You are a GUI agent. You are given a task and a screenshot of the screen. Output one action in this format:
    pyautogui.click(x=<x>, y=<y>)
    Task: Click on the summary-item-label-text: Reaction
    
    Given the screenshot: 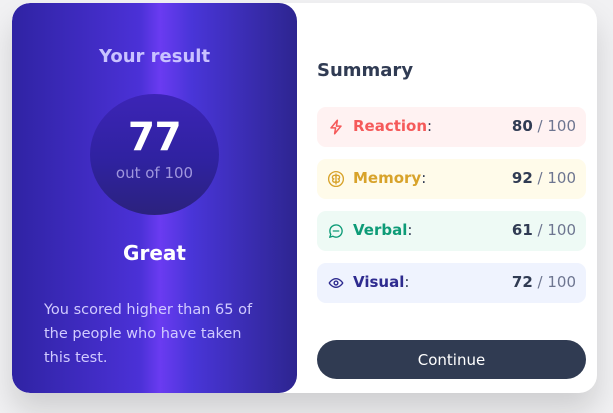 What is the action you would take?
    pyautogui.click(x=390, y=126)
    